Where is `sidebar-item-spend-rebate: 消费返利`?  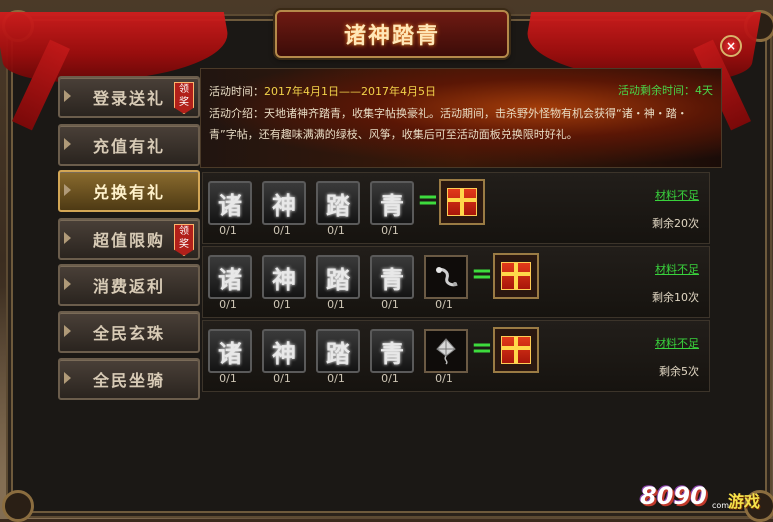
sidebar-item-spend-rebate: 消费返利 is located at coordinates (129, 285).